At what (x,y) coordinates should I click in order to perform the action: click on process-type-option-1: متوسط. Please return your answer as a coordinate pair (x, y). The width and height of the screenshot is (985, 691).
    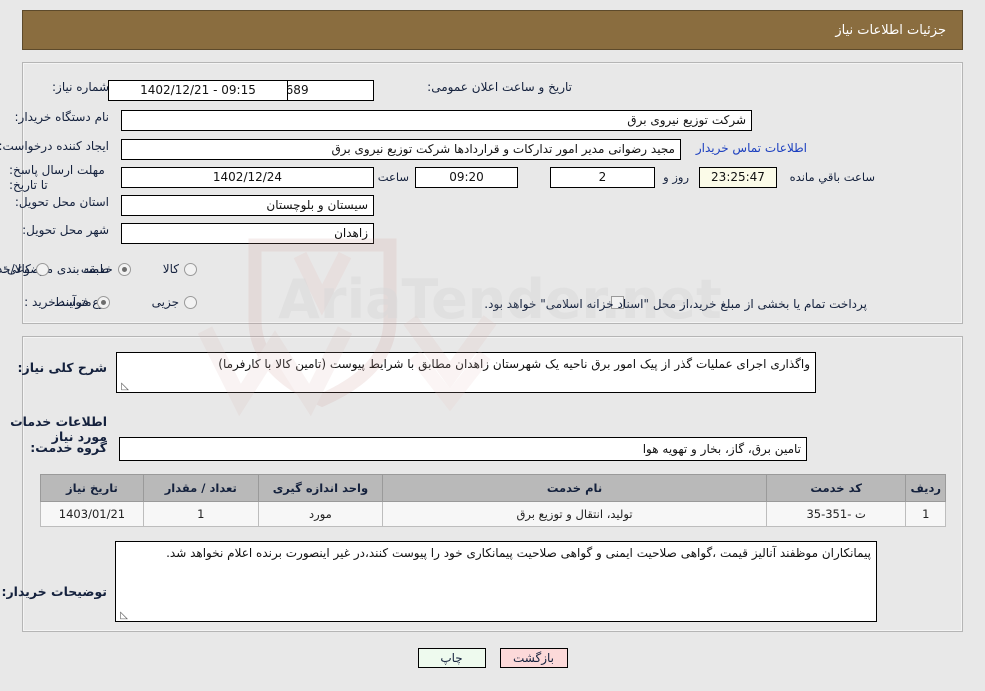
    Looking at the image, I should click on (82, 302).